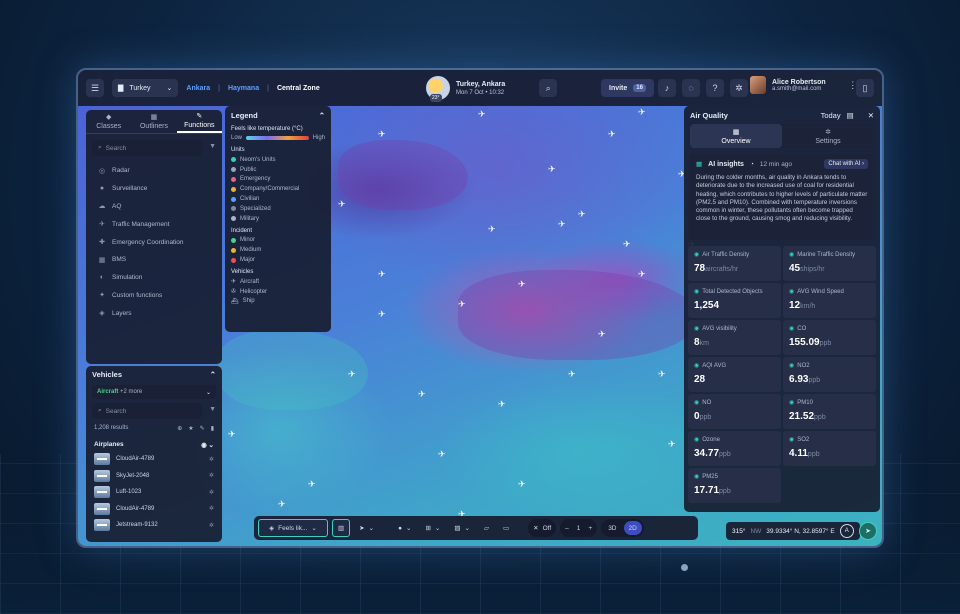  I want to click on minus-icon: –, so click(567, 528).